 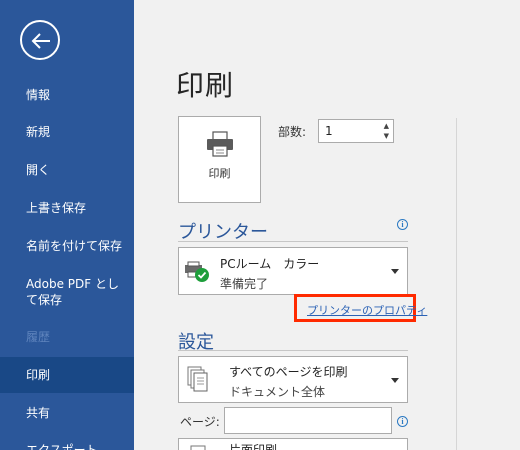 I want to click on preview-divider, so click(x=456, y=284).